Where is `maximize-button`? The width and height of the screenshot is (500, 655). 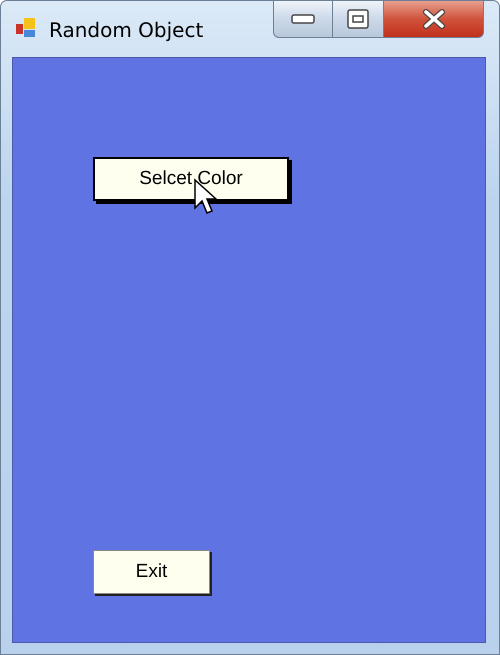 maximize-button is located at coordinates (358, 19).